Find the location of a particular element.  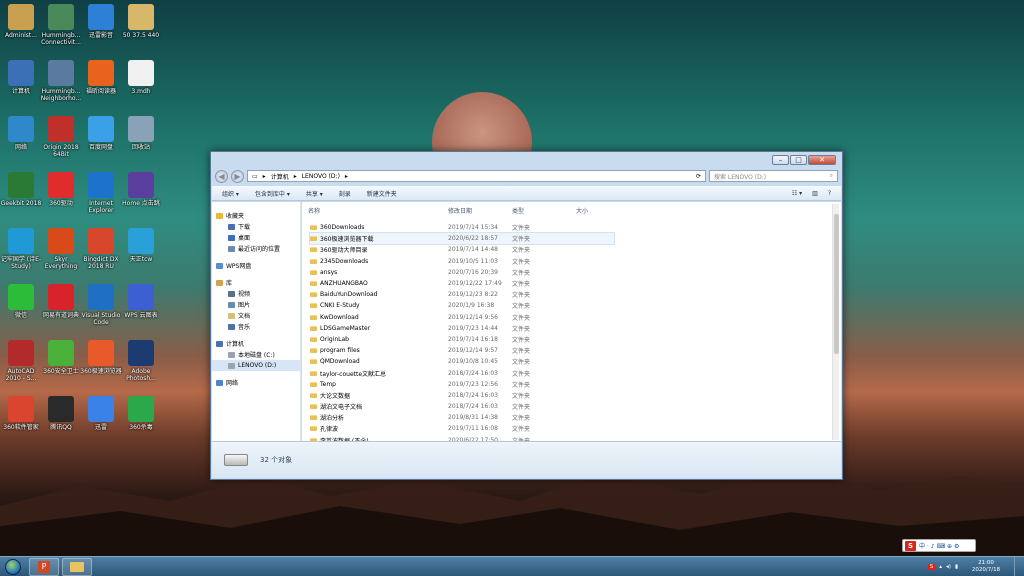

include-in-library-button: 包含到库中 ▾ is located at coordinates (272, 193).